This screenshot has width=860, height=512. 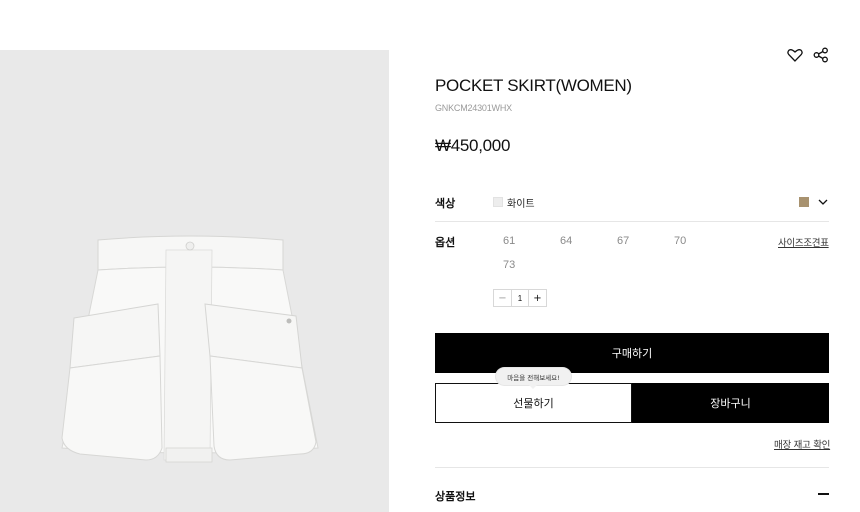 I want to click on quantity-value: 1, so click(x=520, y=298).